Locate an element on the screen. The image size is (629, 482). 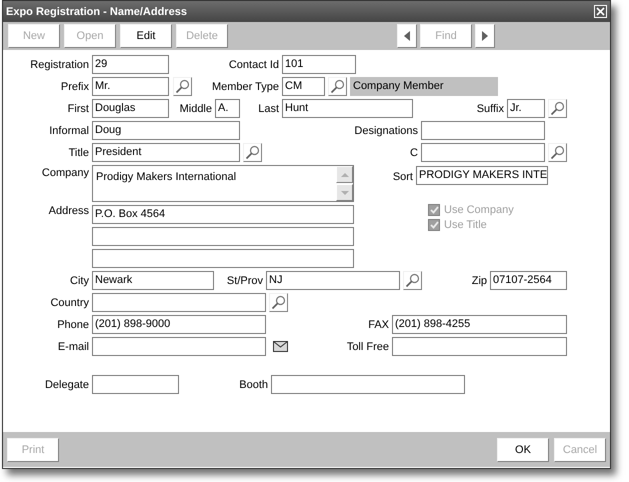
field-label: Phone is located at coordinates (73, 324).